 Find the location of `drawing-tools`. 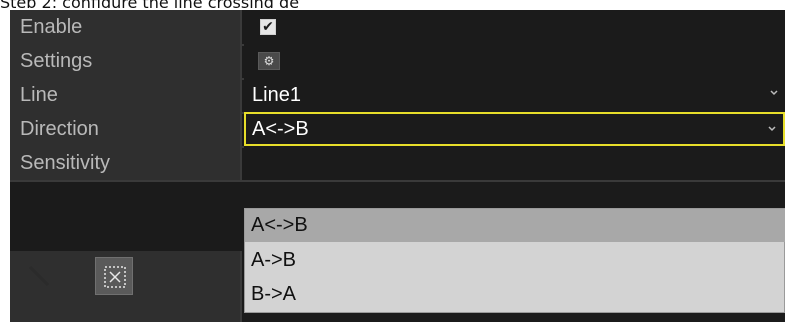

drawing-tools is located at coordinates (126, 286).